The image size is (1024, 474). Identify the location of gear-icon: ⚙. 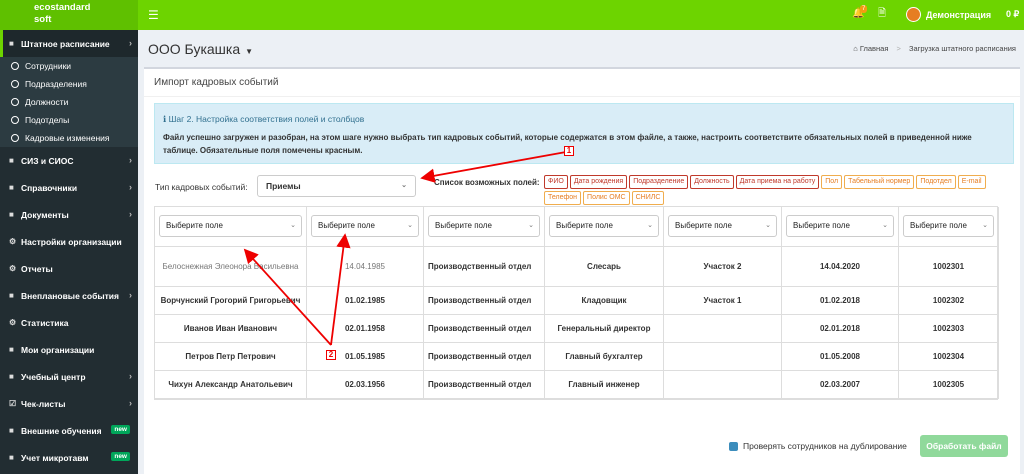
(13, 241).